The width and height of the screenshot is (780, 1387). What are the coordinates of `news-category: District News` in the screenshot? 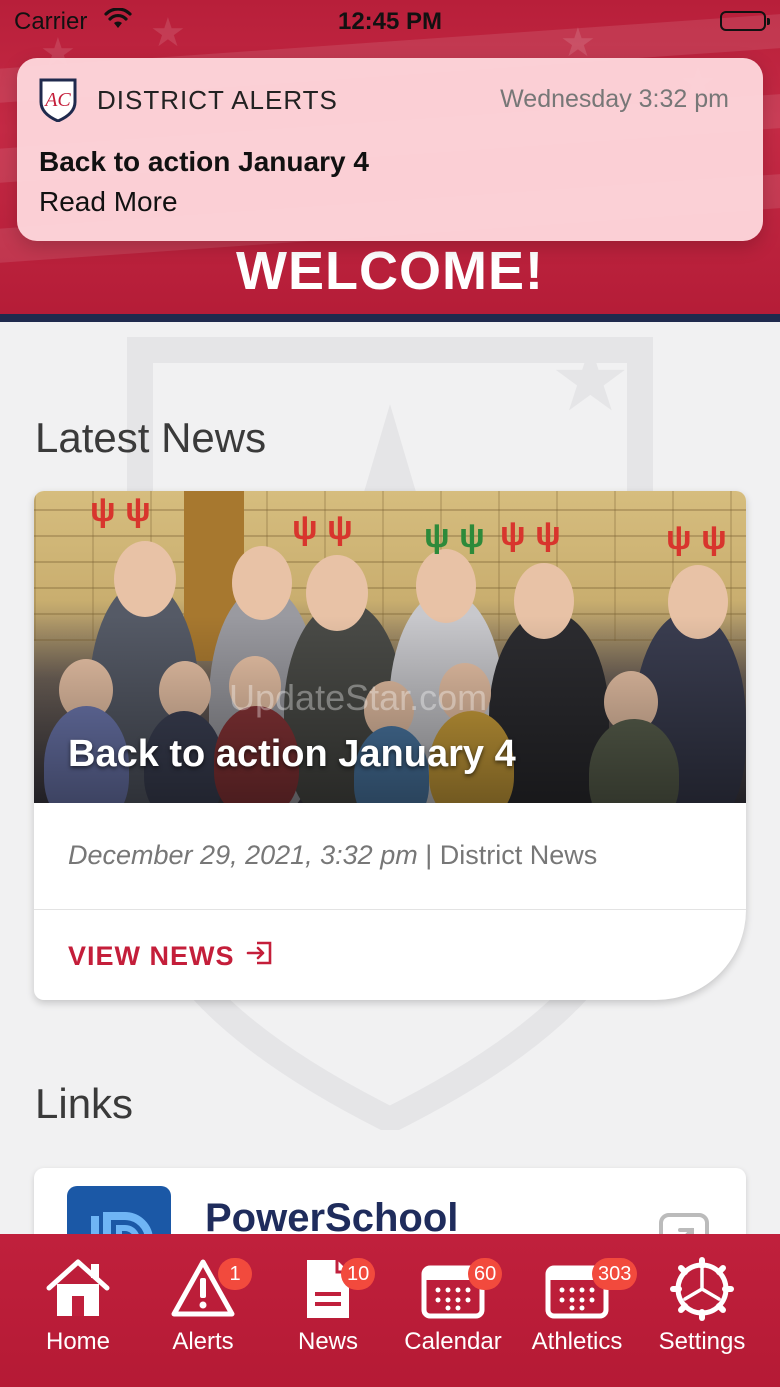 It's located at (518, 855).